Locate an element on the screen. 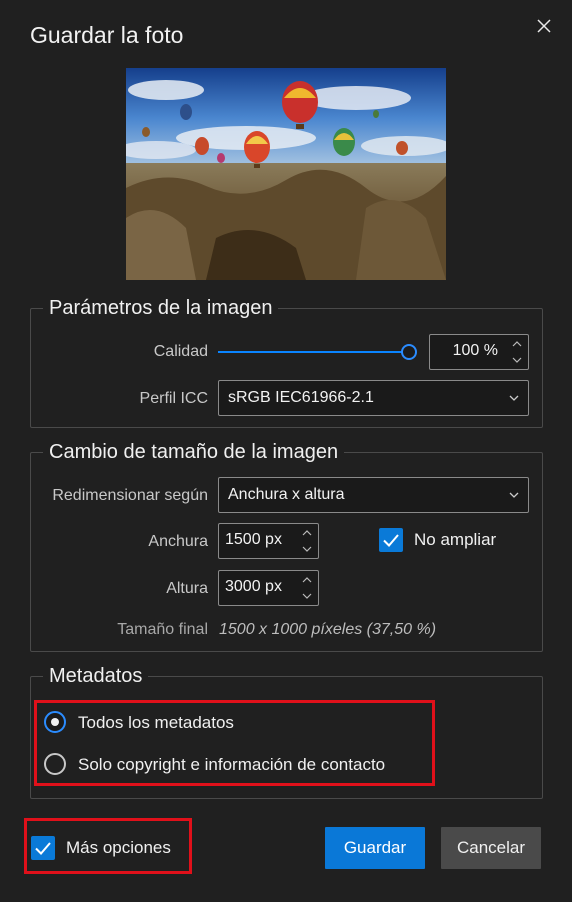 The image size is (572, 902). width-label: Anchura is located at coordinates (178, 541).